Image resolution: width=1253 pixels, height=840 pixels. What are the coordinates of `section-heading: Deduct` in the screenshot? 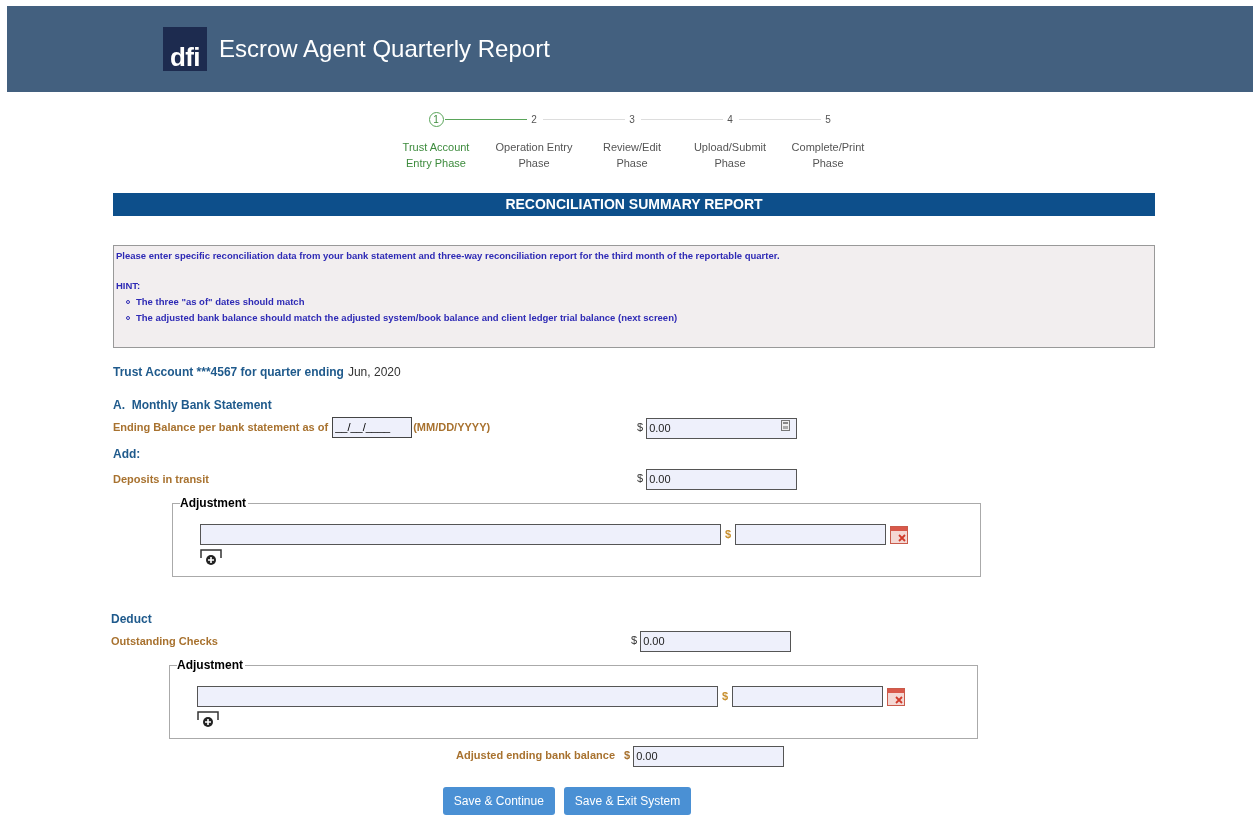 It's located at (132, 619).